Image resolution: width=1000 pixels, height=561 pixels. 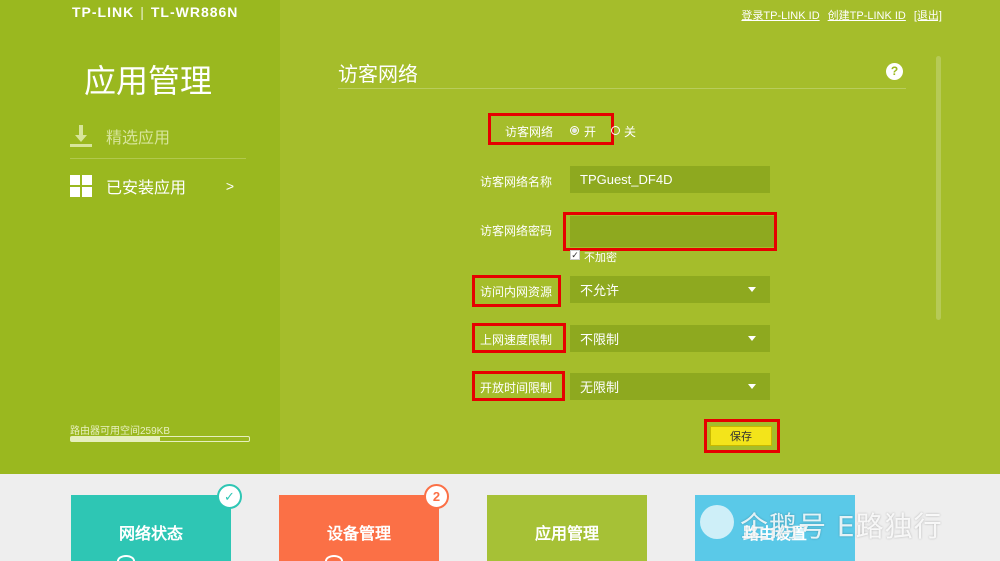 I want to click on time-limit-select-value: 无限制, so click(x=600, y=387).